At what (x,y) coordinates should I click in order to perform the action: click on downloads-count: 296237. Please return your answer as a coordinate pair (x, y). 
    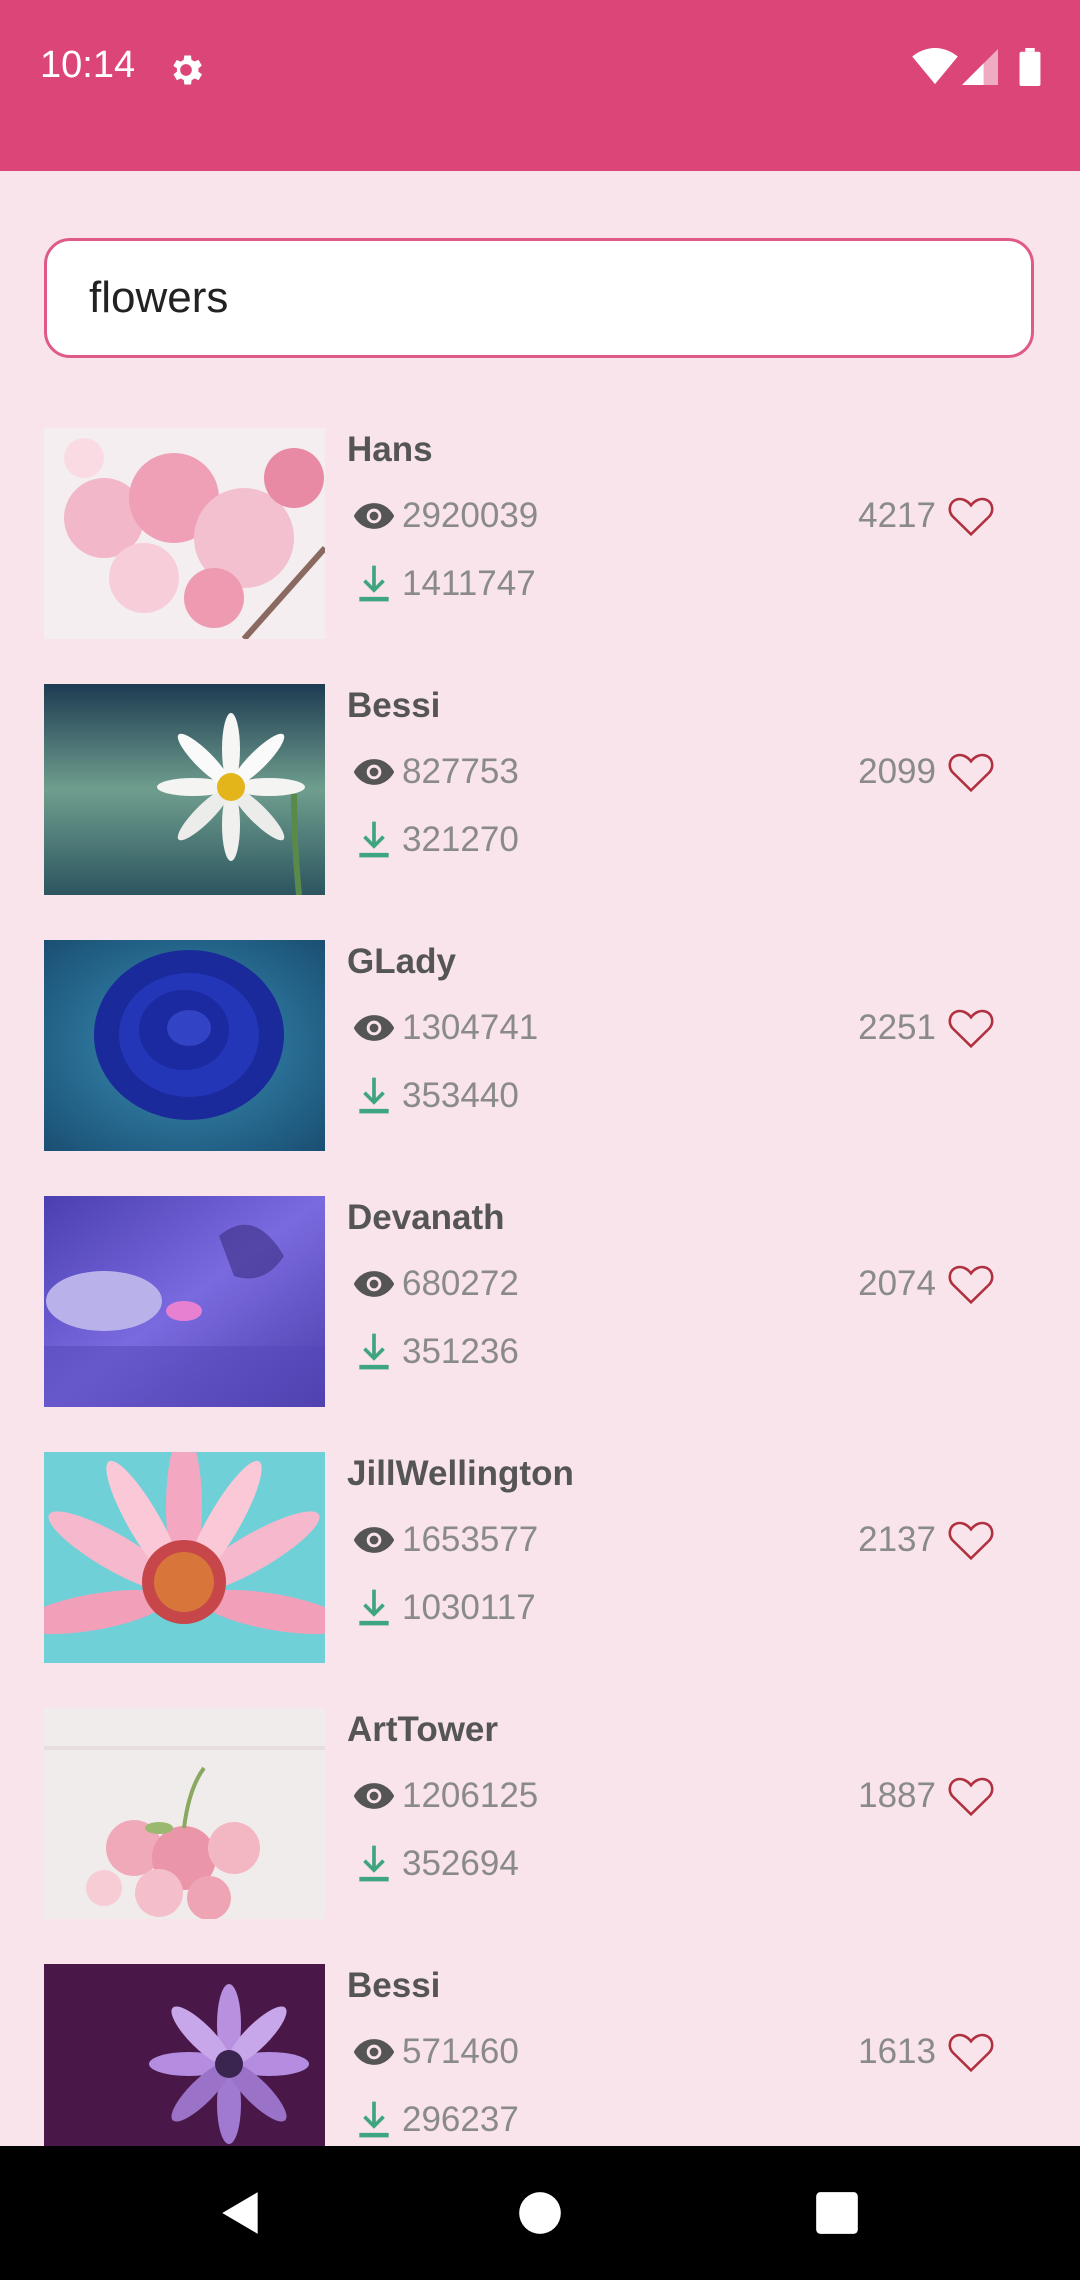
    Looking at the image, I should click on (435, 2120).